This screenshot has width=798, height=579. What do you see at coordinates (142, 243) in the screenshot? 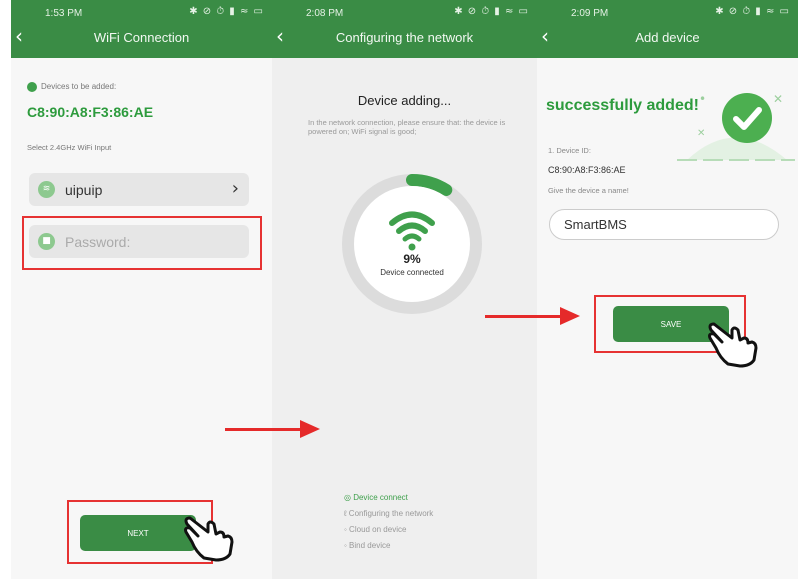
I see `password-highlight` at bounding box center [142, 243].